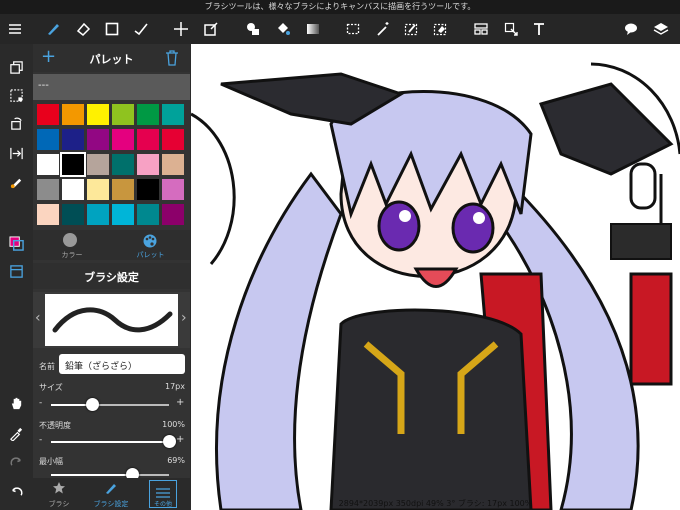  Describe the element at coordinates (111, 87) in the screenshot. I see `palette-name-row: ---` at that location.